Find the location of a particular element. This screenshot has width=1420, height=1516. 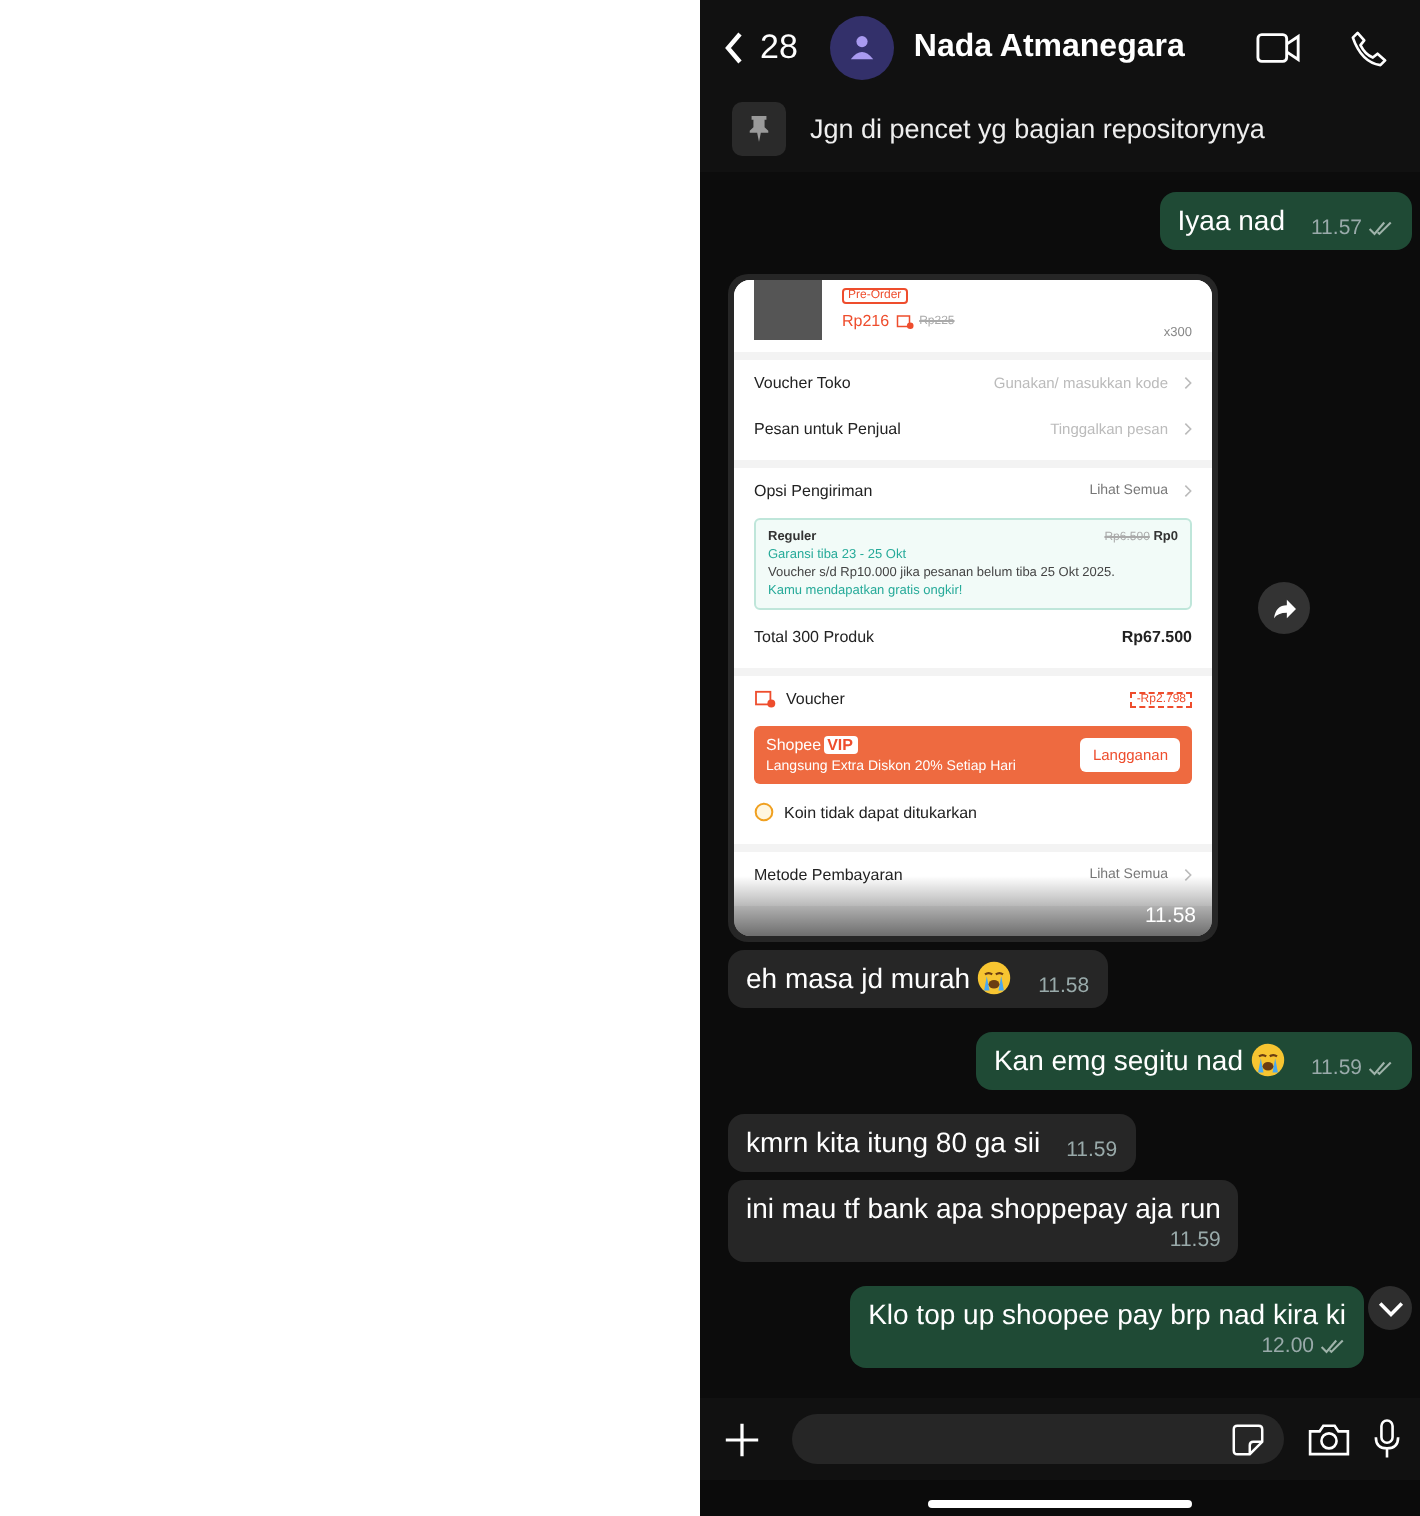

message-text: Kan emg segitu nad is located at coordinates (1118, 1061).